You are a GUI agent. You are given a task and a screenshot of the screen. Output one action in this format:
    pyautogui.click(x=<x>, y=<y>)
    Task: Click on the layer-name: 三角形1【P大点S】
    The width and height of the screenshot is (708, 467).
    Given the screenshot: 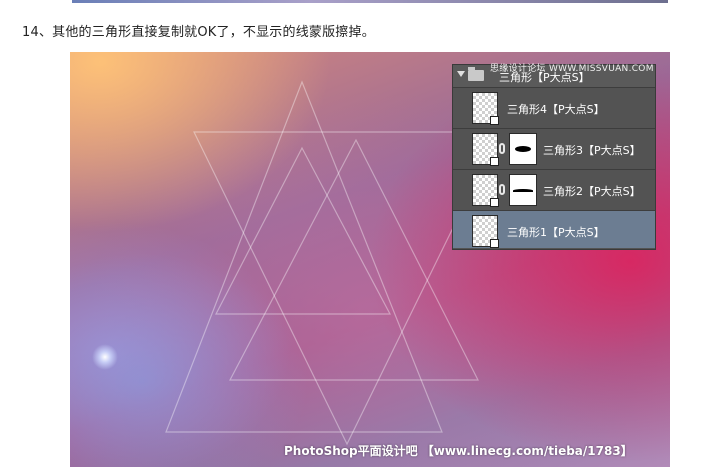 What is the action you would take?
    pyautogui.click(x=556, y=232)
    